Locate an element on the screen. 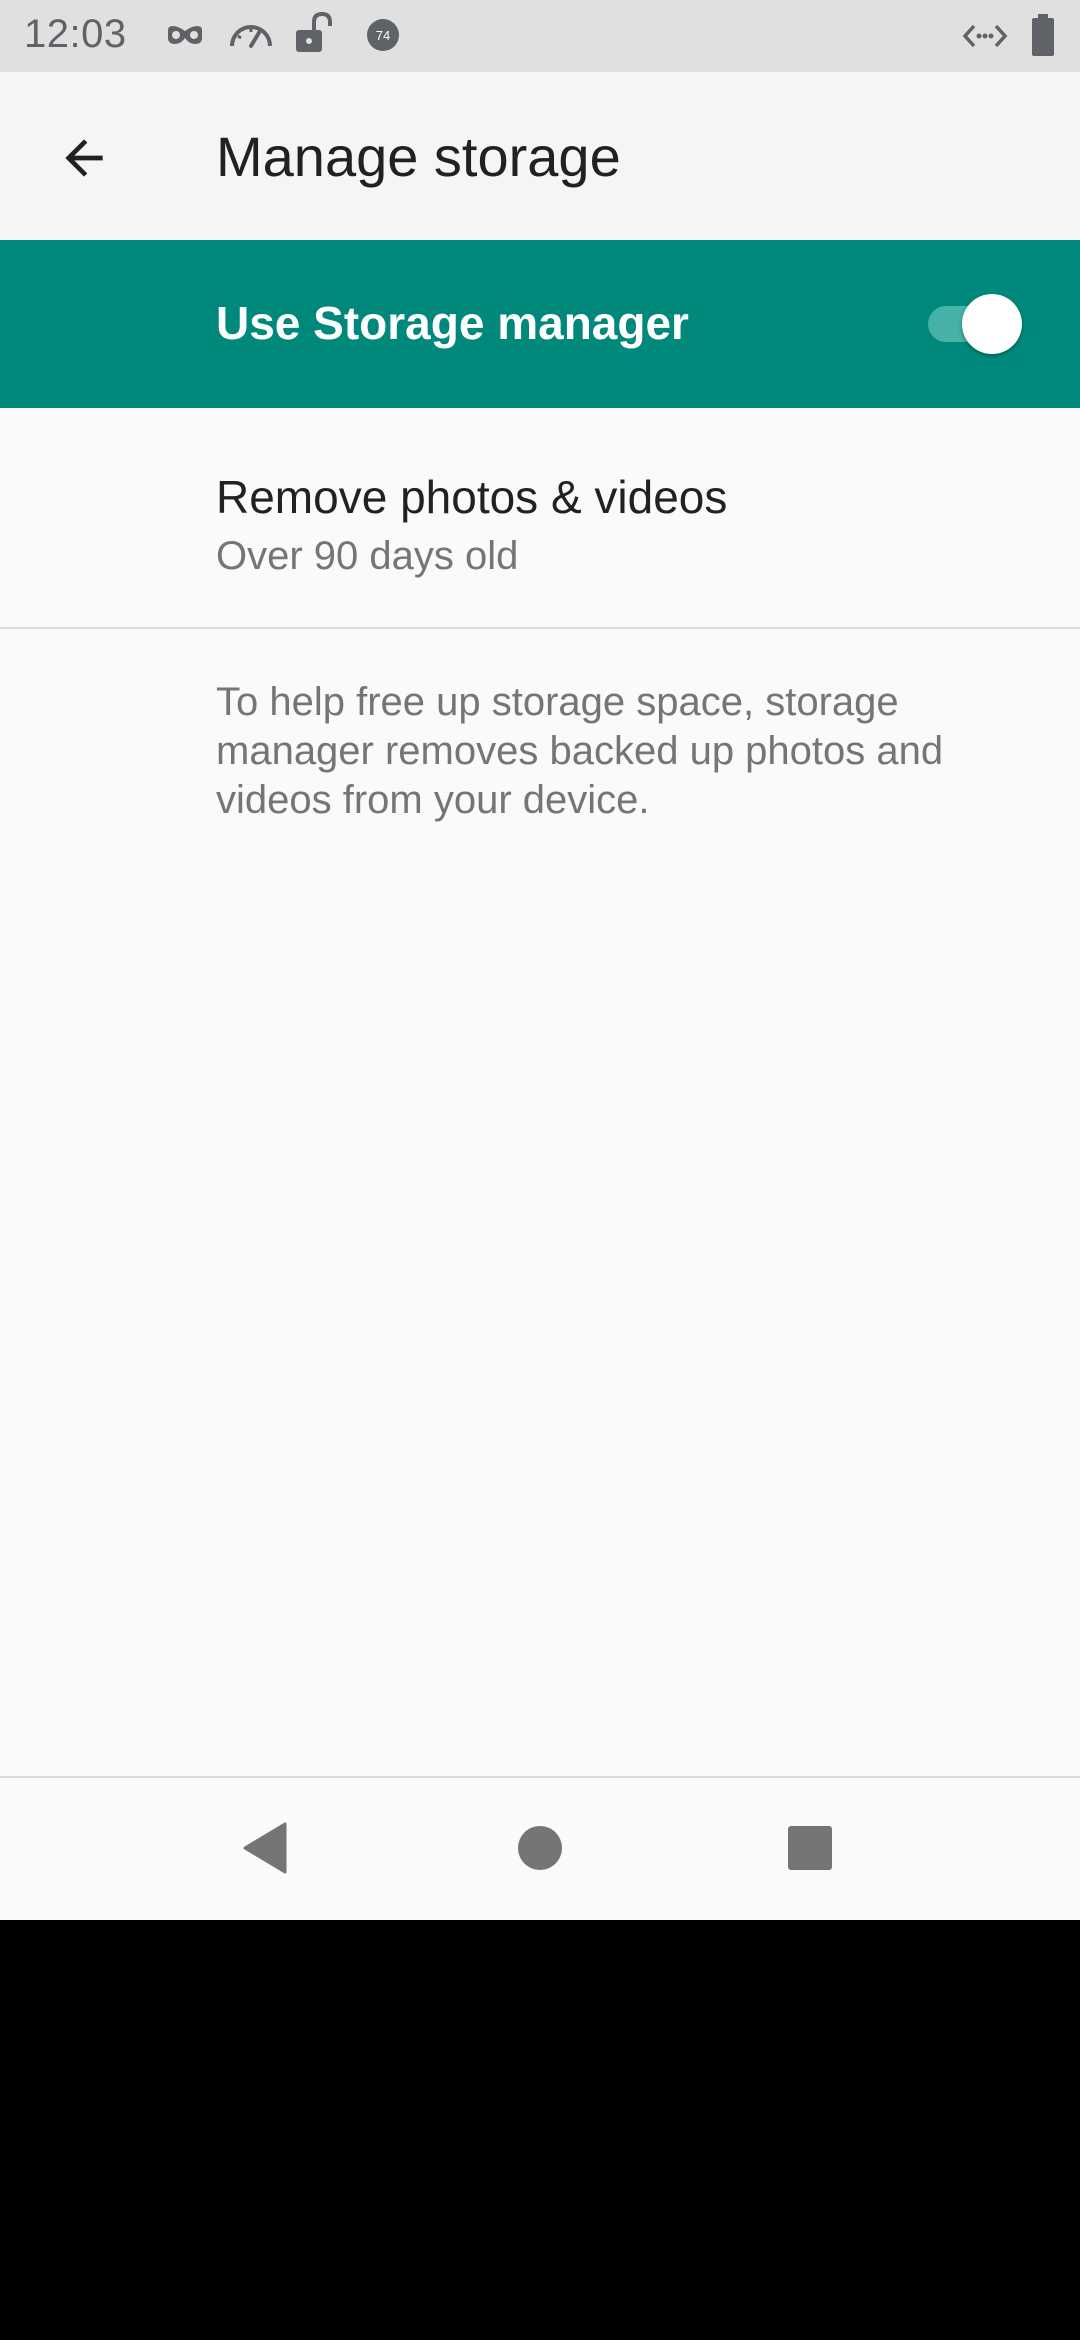 This screenshot has width=1080, height=2340. battery-icon is located at coordinates (1043, 37).